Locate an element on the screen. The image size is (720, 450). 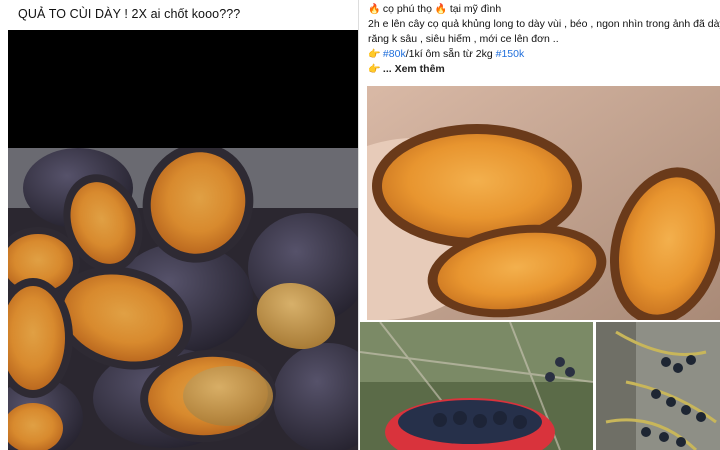
basket-illustration is located at coordinates (476, 386).